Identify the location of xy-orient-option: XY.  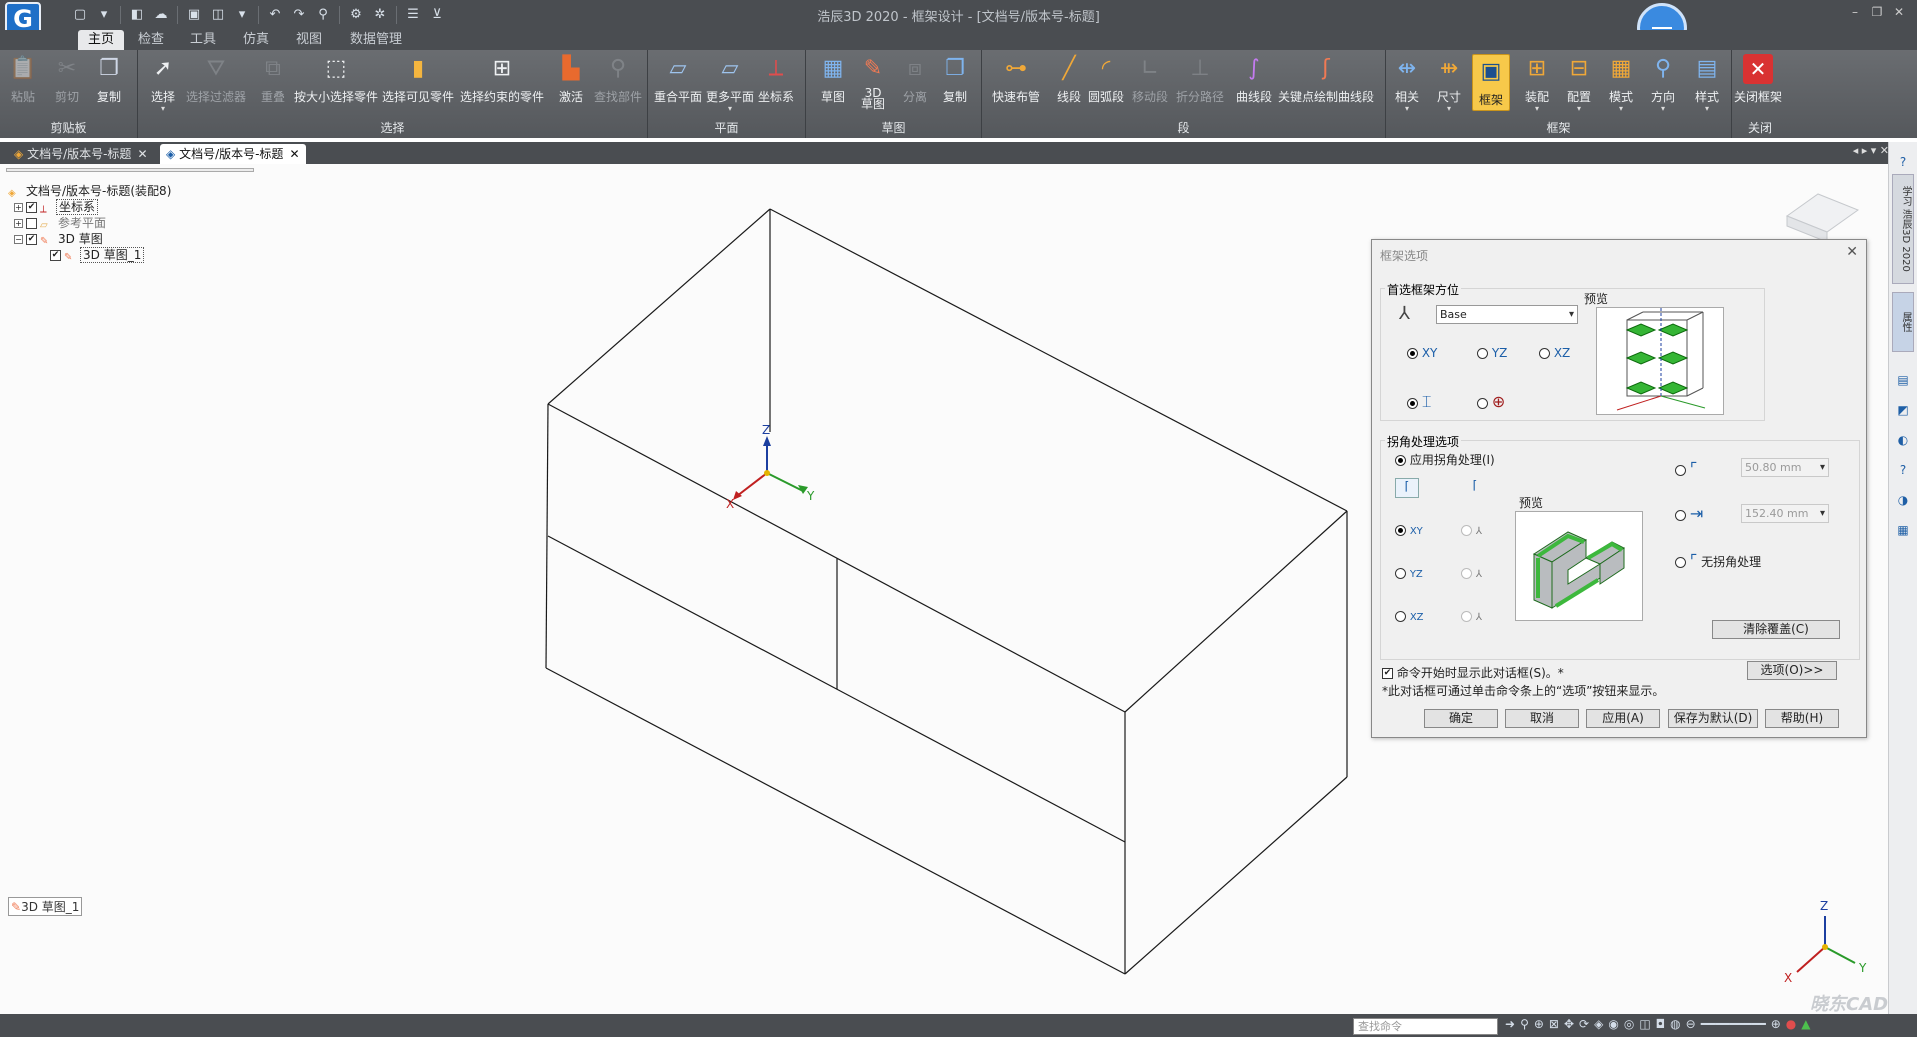
(1422, 353).